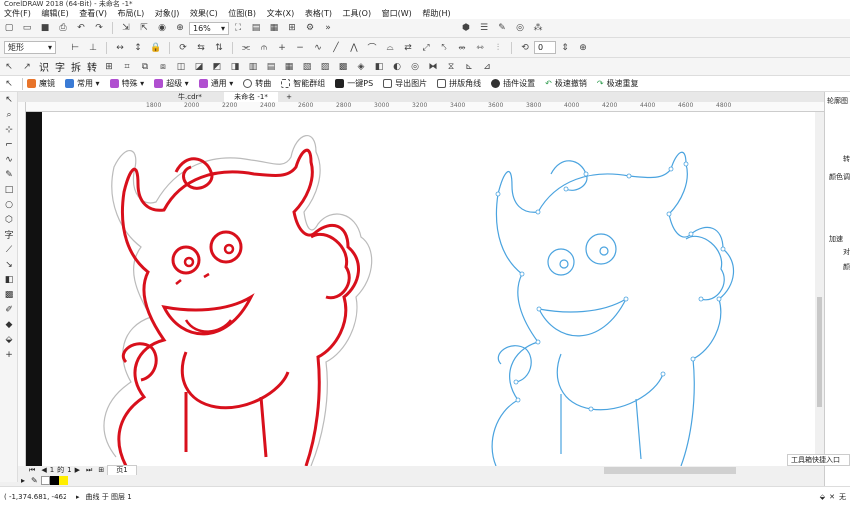 The width and height of the screenshot is (850, 507). I want to click on line-icon: ╱, so click(336, 48).